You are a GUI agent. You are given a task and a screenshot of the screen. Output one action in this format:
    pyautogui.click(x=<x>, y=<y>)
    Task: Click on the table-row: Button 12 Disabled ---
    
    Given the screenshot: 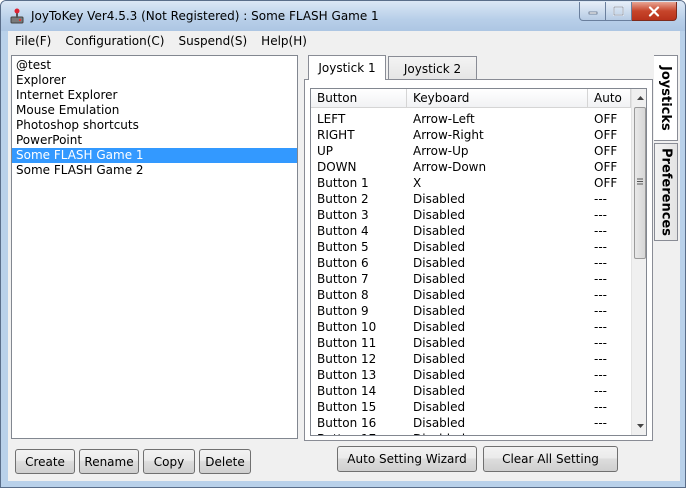 What is the action you would take?
    pyautogui.click(x=471, y=359)
    